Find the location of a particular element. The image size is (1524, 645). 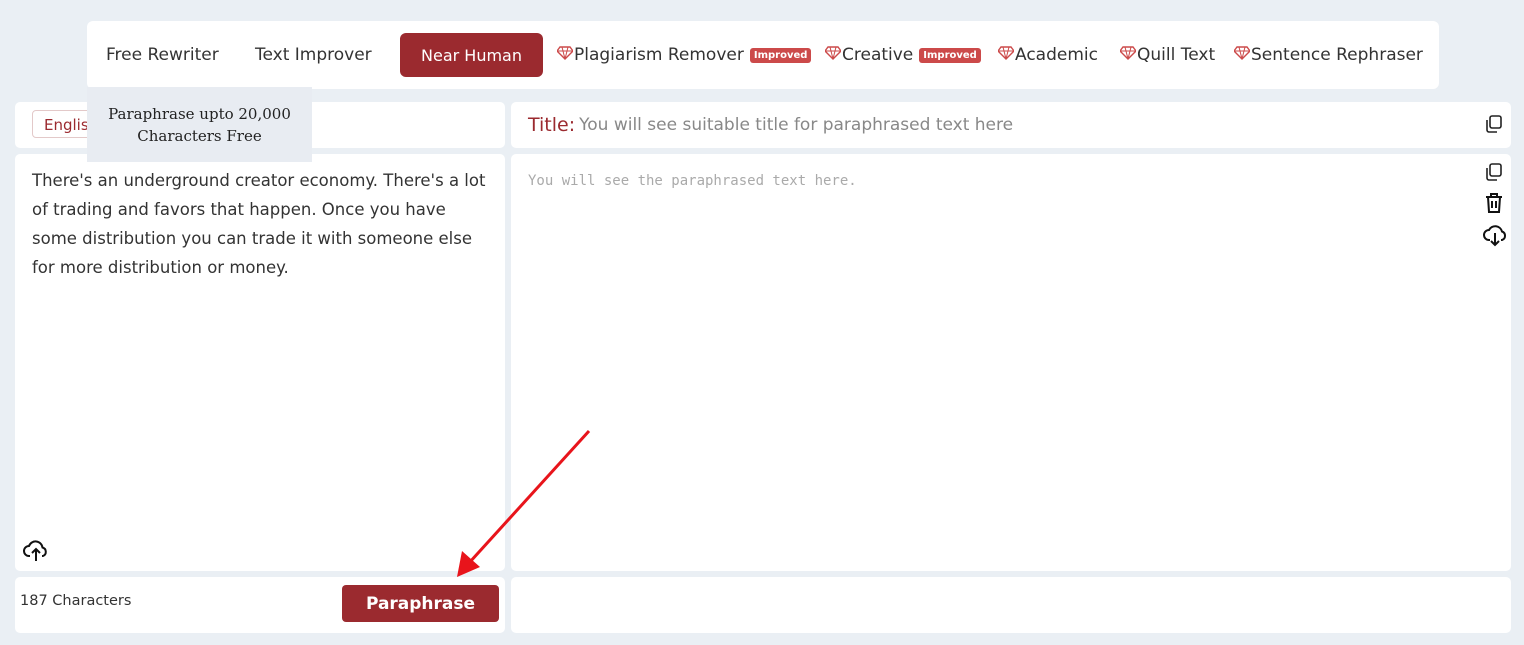

tab-label: Free Rewriter is located at coordinates (162, 55).